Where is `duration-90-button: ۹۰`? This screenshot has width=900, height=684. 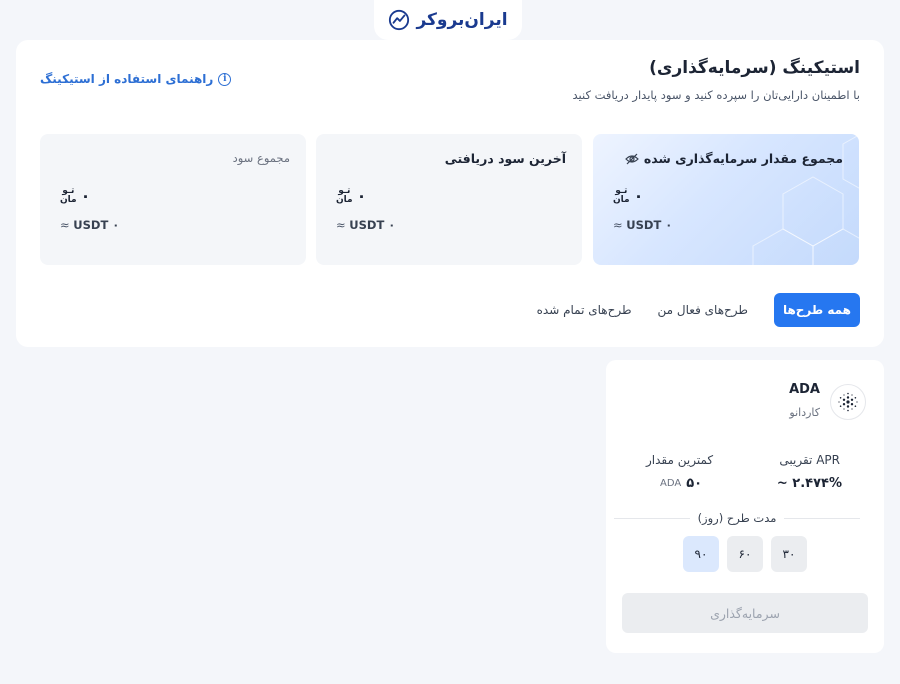 duration-90-button: ۹۰ is located at coordinates (701, 554).